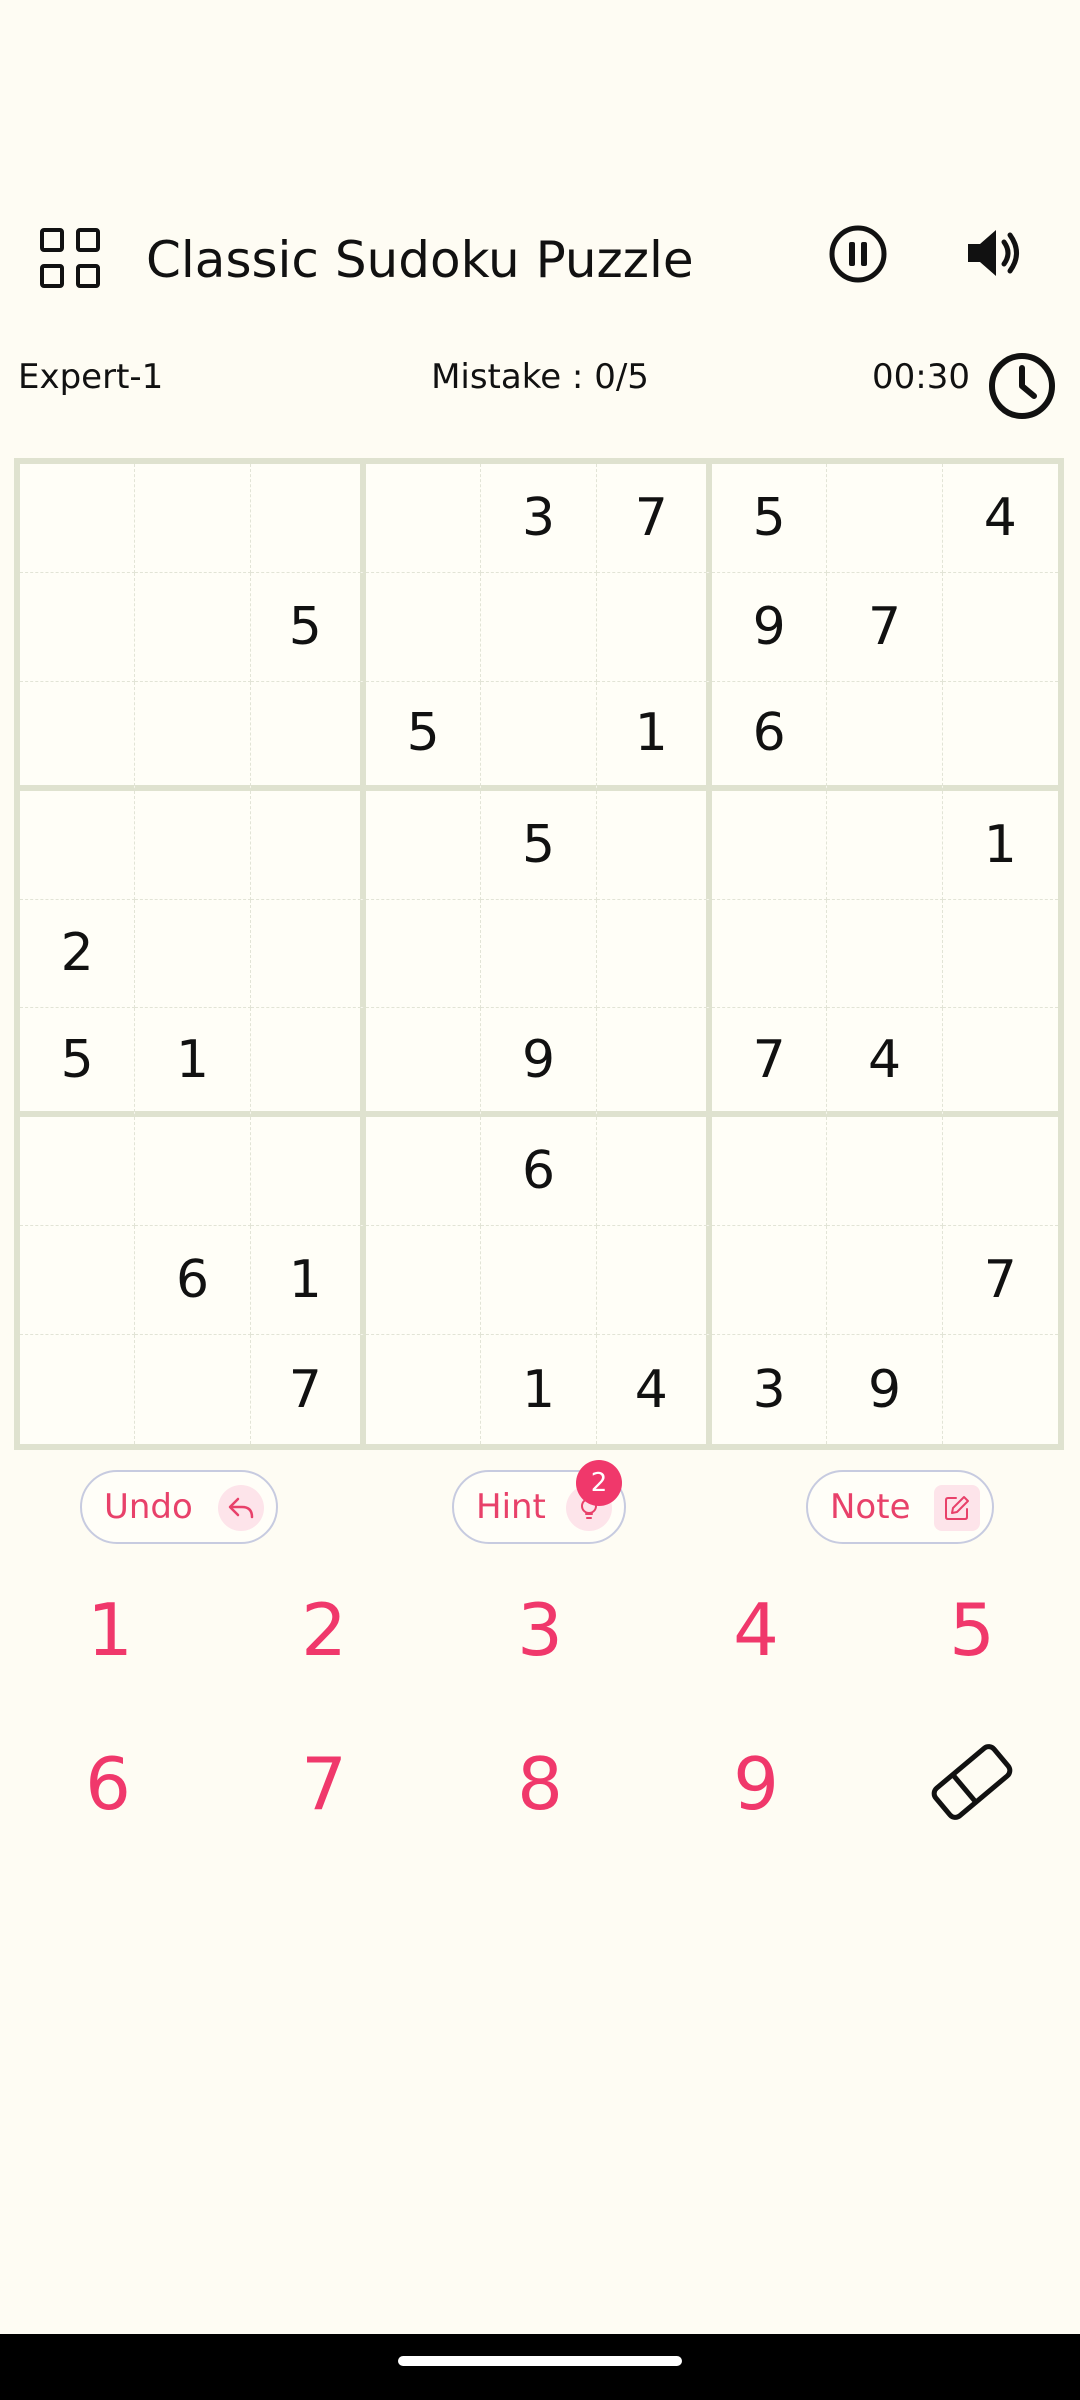 This screenshot has height=2400, width=1080. What do you see at coordinates (858, 254) in the screenshot?
I see `pause-icon` at bounding box center [858, 254].